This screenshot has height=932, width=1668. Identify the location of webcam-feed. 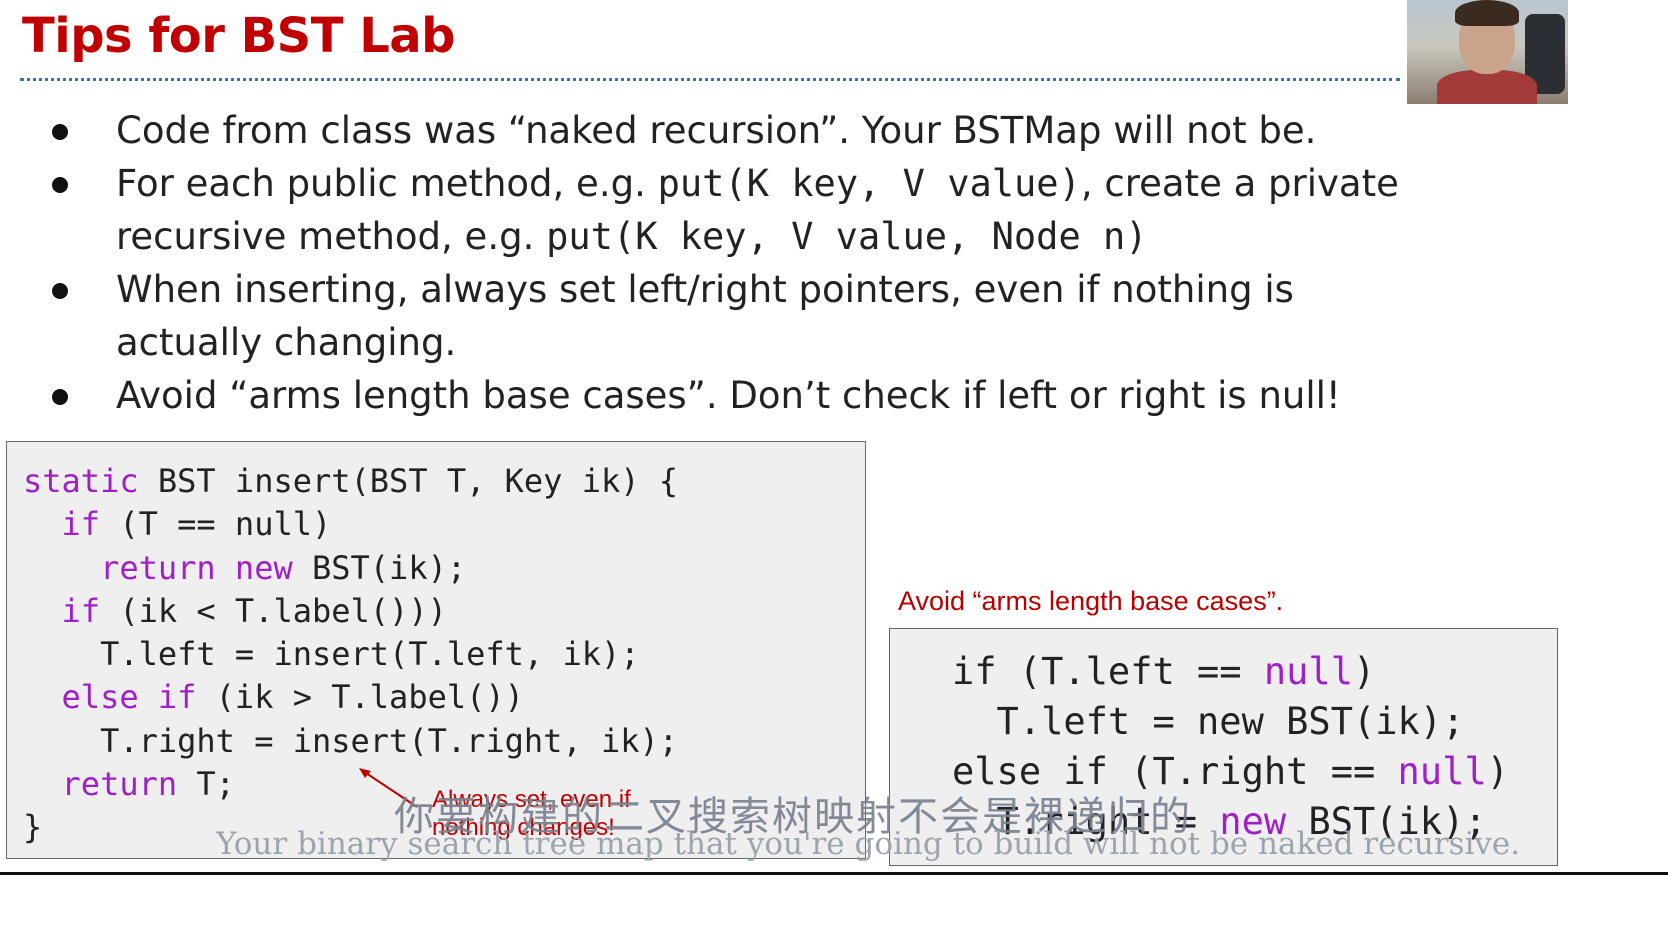
(1487, 52).